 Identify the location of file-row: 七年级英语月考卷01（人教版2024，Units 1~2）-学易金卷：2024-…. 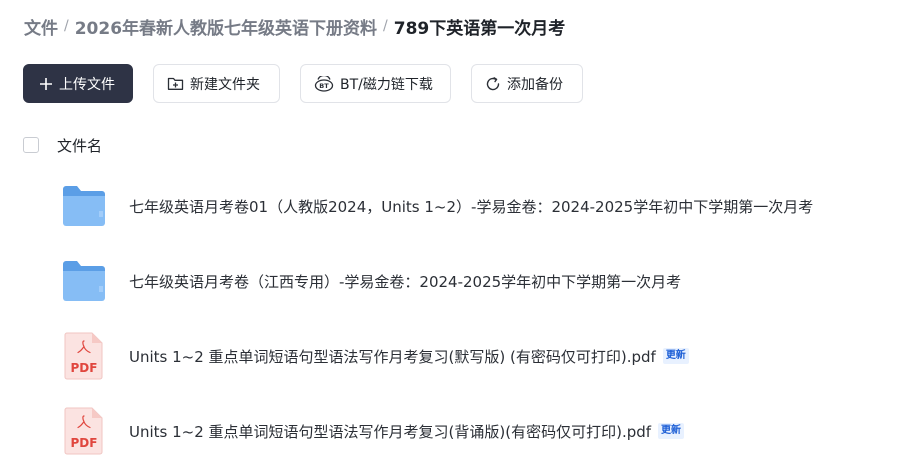
(436, 206).